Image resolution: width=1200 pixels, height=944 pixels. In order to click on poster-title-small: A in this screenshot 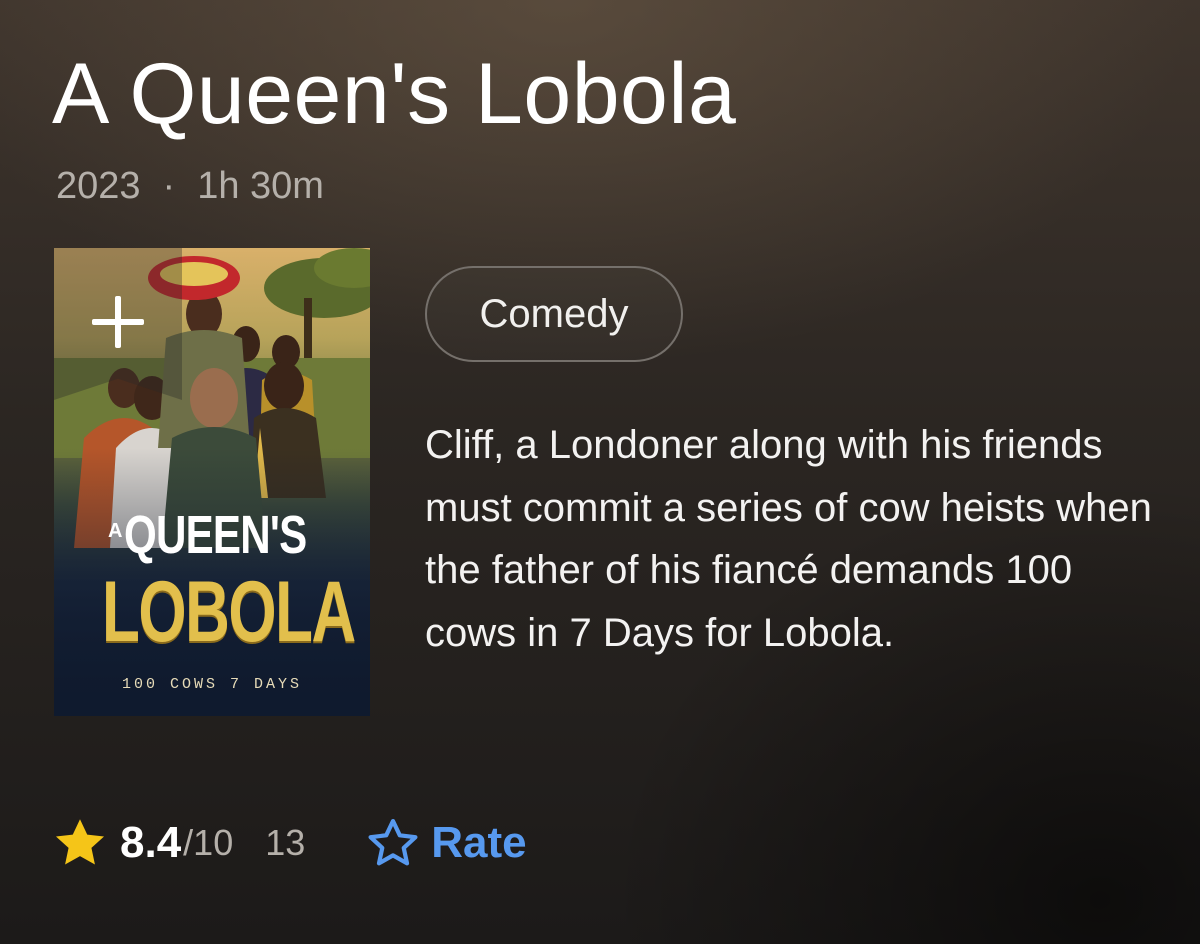, I will do `click(115, 531)`.